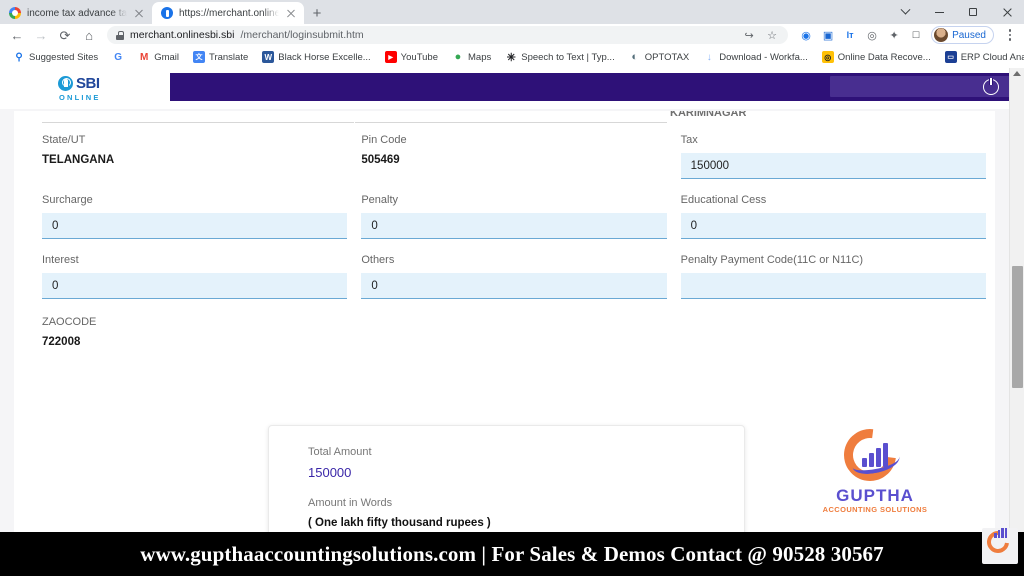 This screenshot has width=1024, height=576. What do you see at coordinates (916, 35) in the screenshot?
I see `sidepanel-icon: □` at bounding box center [916, 35].